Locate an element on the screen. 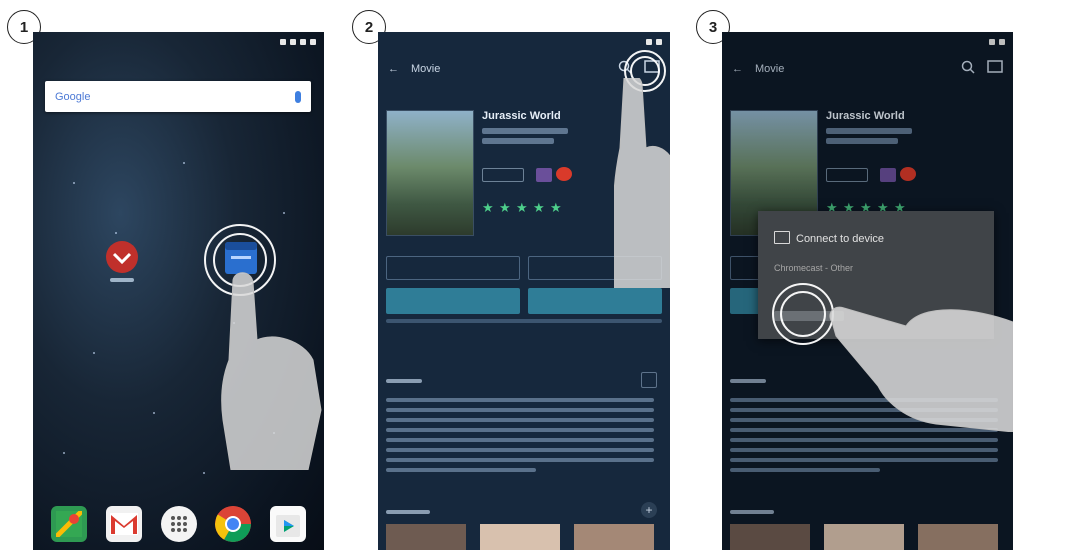 Image resolution: width=1076 pixels, height=550 pixels. app-dock is located at coordinates (178, 524).